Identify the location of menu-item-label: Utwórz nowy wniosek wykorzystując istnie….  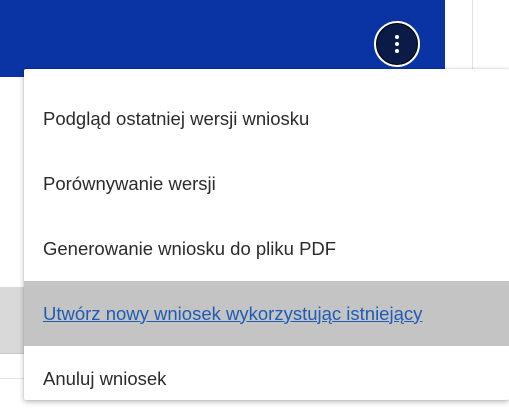
(232, 314).